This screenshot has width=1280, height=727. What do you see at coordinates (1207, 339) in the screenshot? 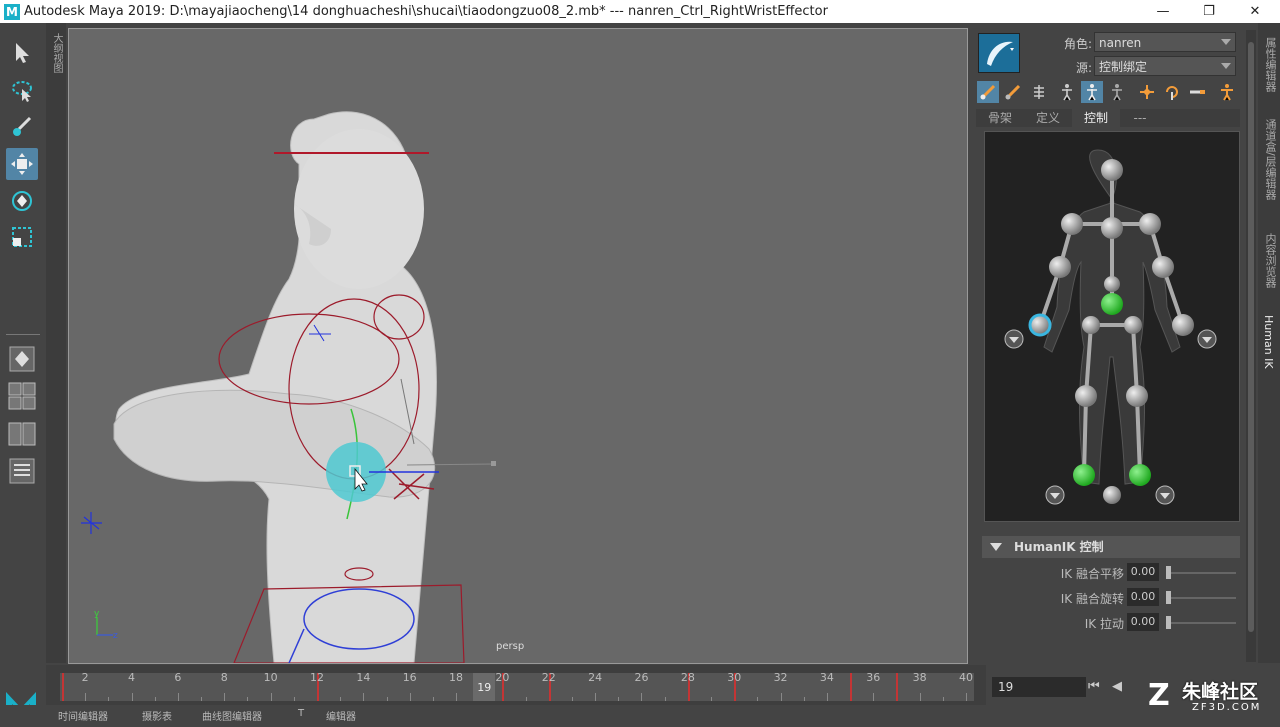
I see `expand-hand-left-icon` at bounding box center [1207, 339].